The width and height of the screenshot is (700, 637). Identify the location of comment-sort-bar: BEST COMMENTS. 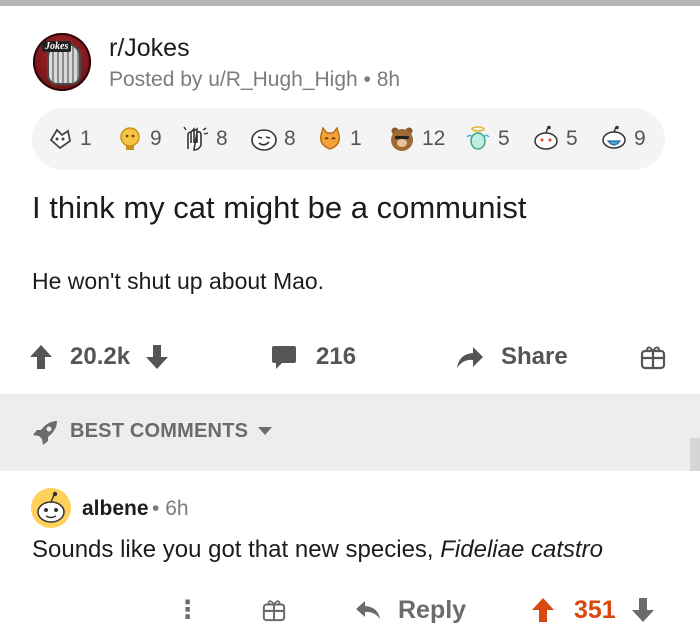
(350, 432).